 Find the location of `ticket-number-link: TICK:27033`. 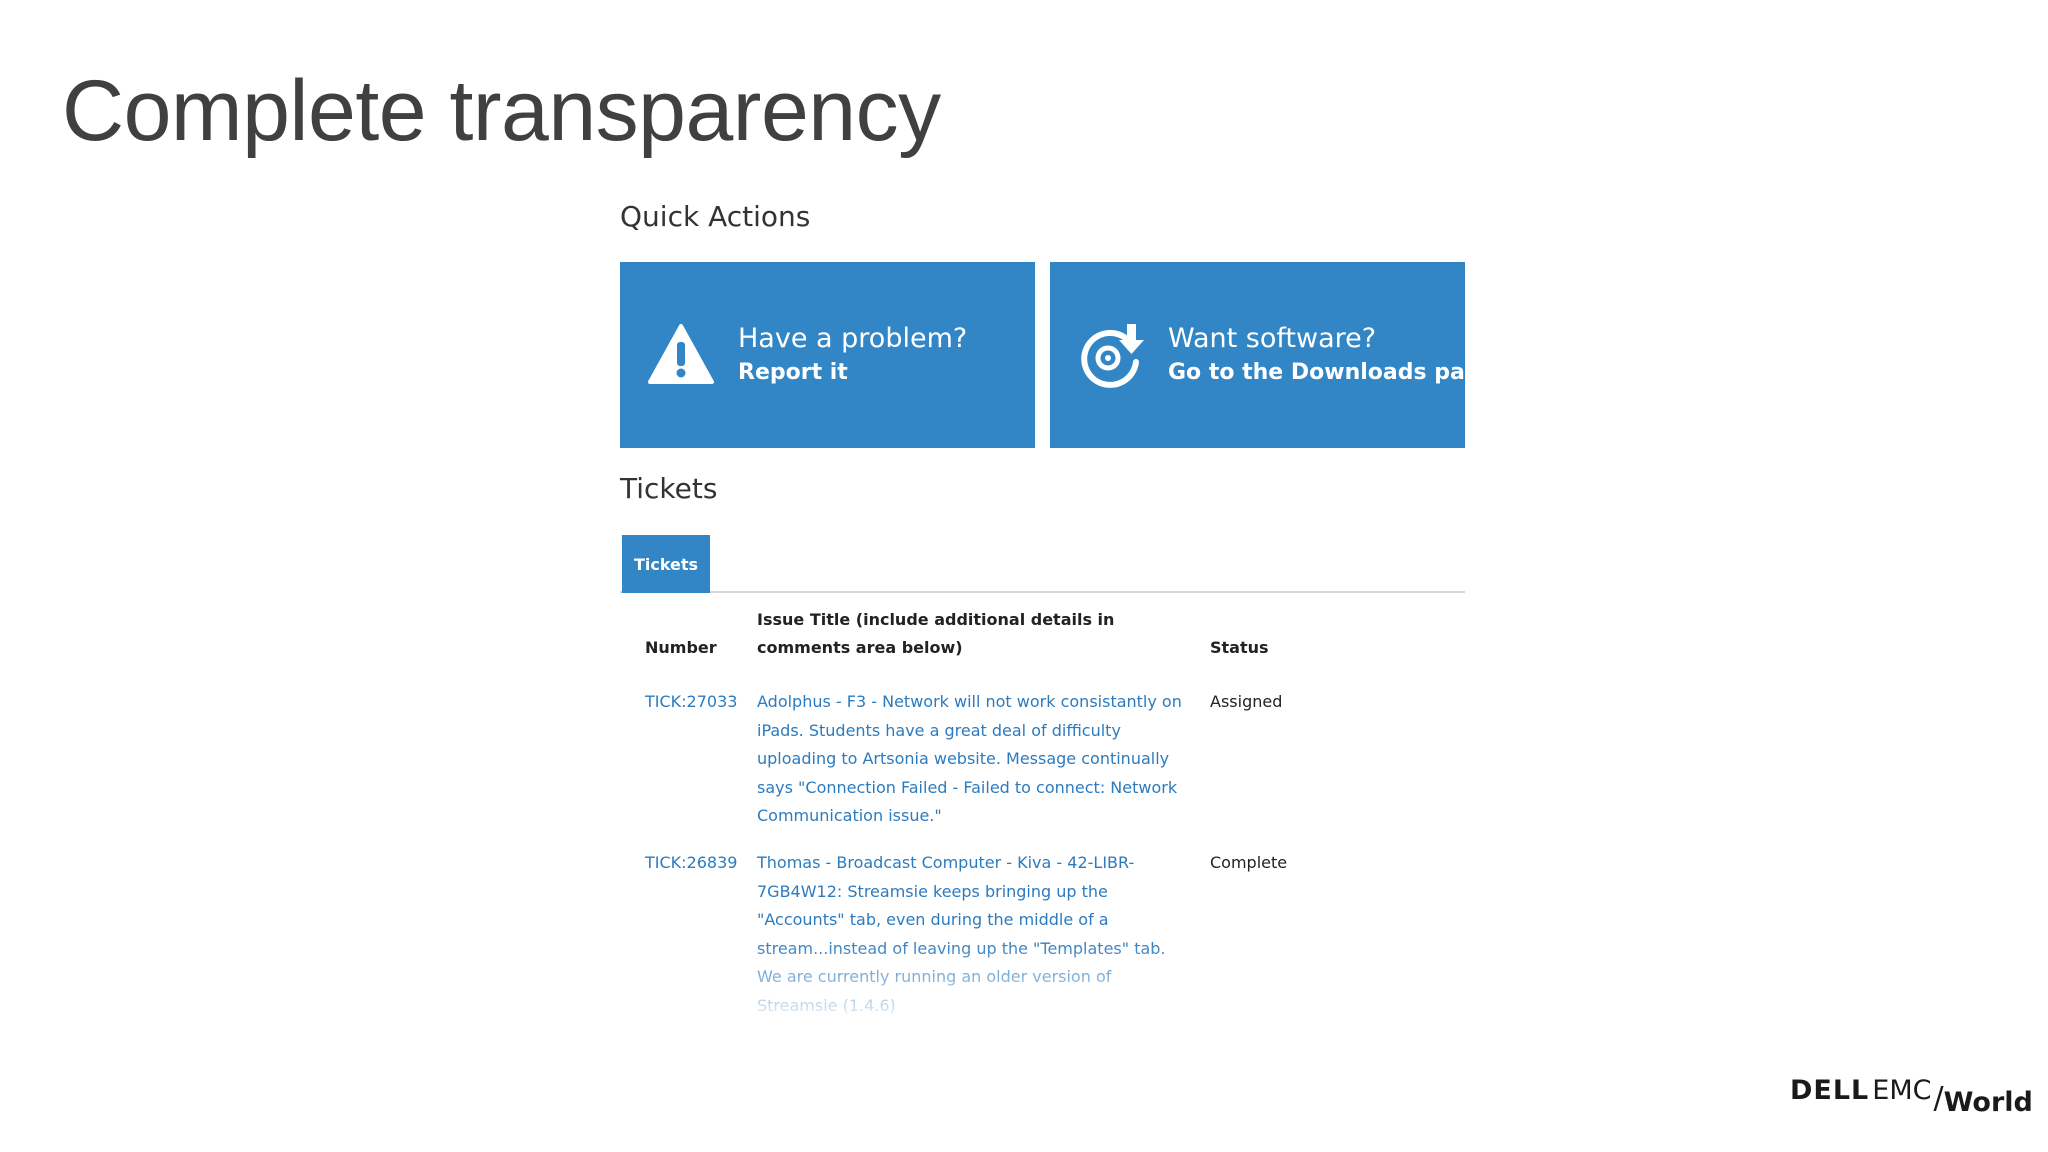

ticket-number-link: TICK:27033 is located at coordinates (688, 758).